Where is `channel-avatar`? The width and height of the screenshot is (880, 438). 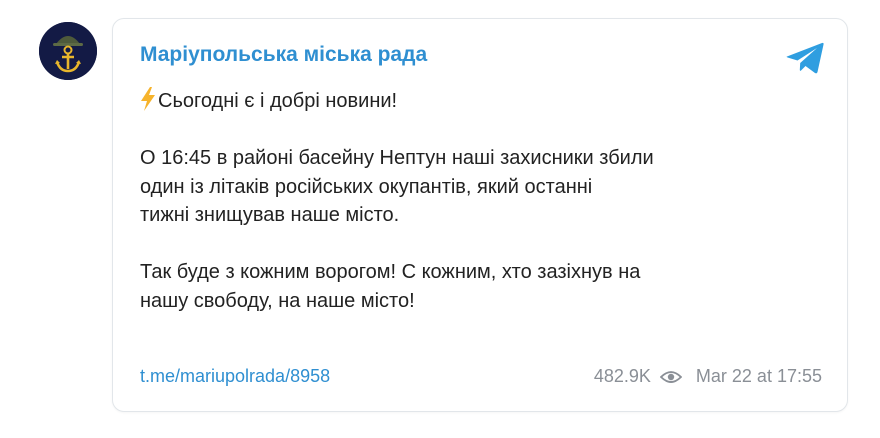 channel-avatar is located at coordinates (68, 51).